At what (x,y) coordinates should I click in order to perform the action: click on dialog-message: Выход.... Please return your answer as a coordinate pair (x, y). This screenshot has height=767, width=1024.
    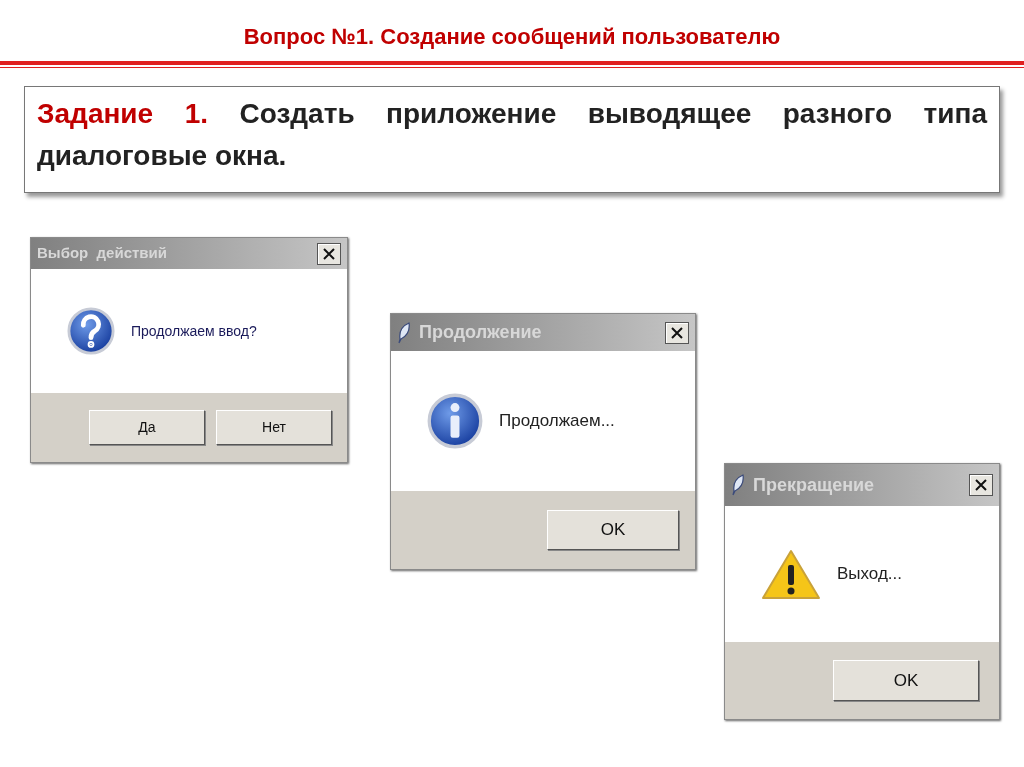
    Looking at the image, I should click on (870, 574).